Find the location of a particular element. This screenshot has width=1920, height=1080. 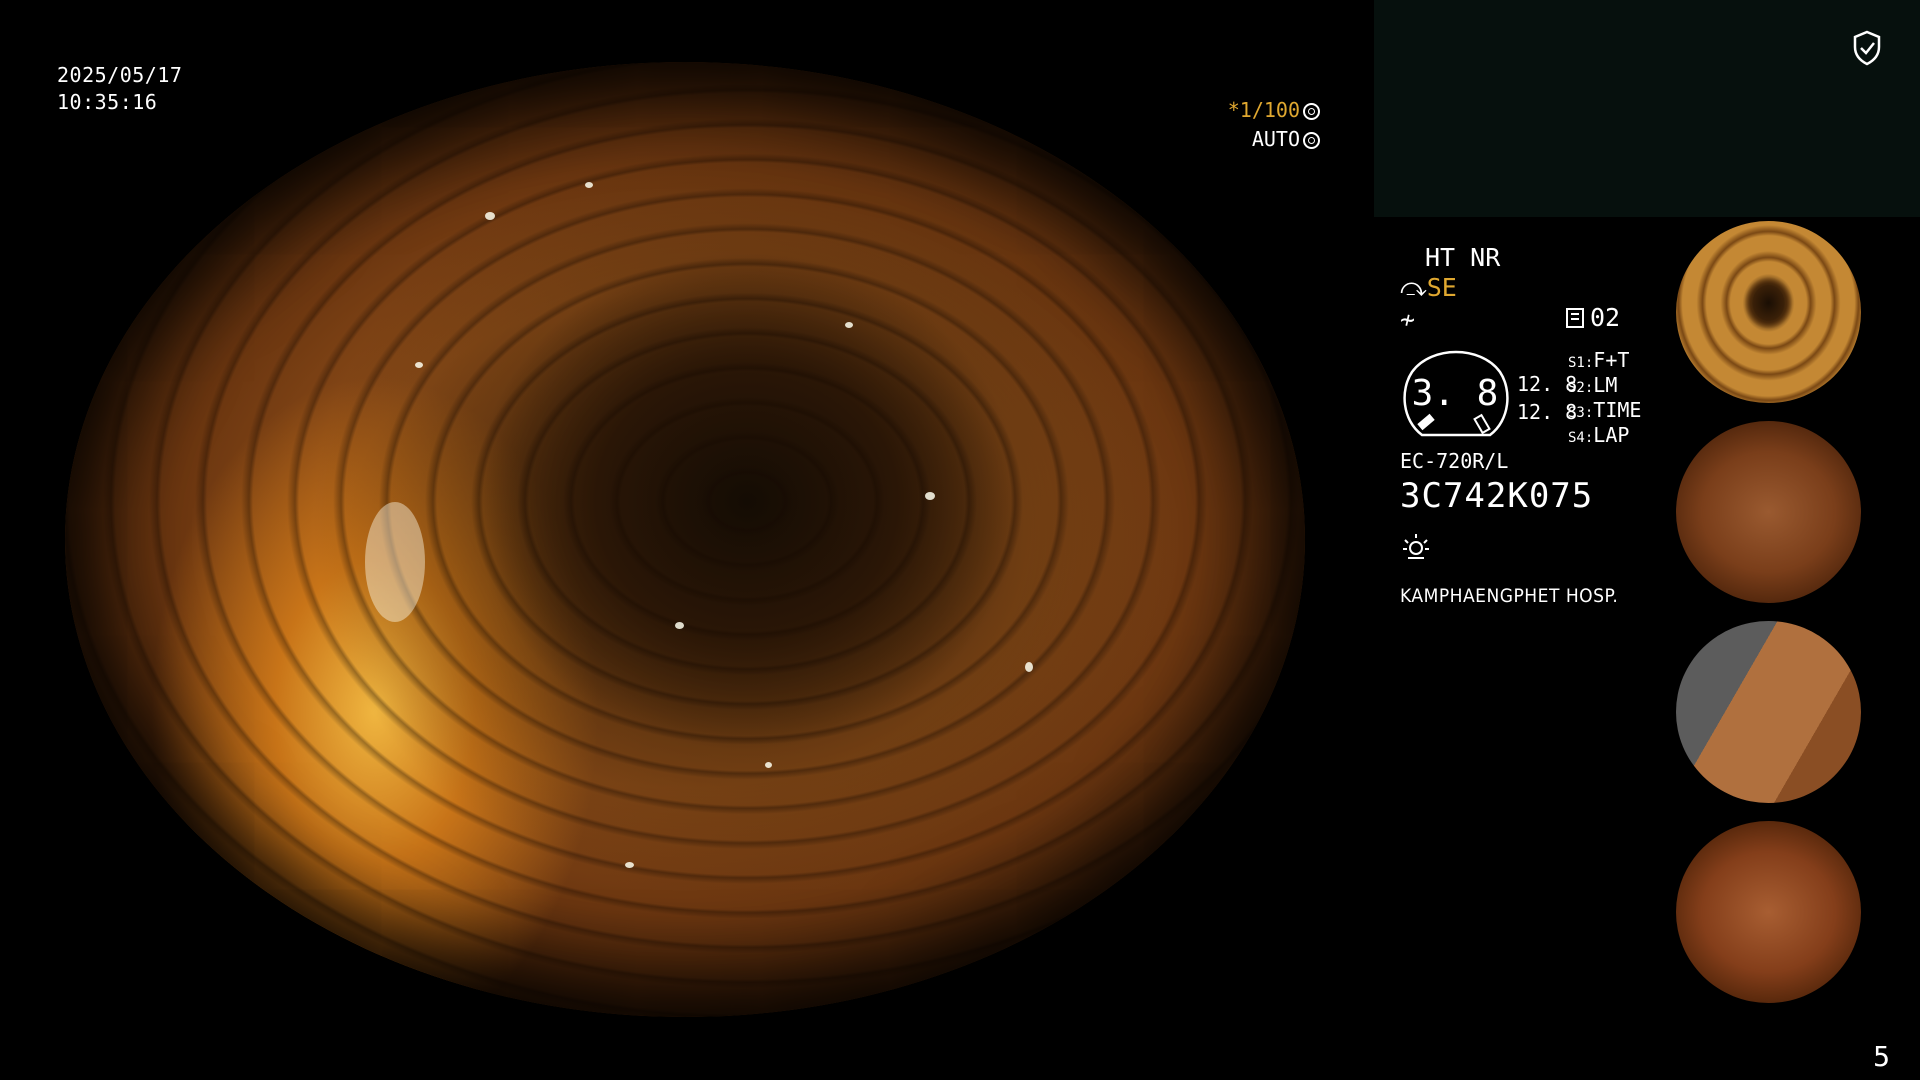

se-indicator: ⤼SE is located at coordinates (1428, 288).